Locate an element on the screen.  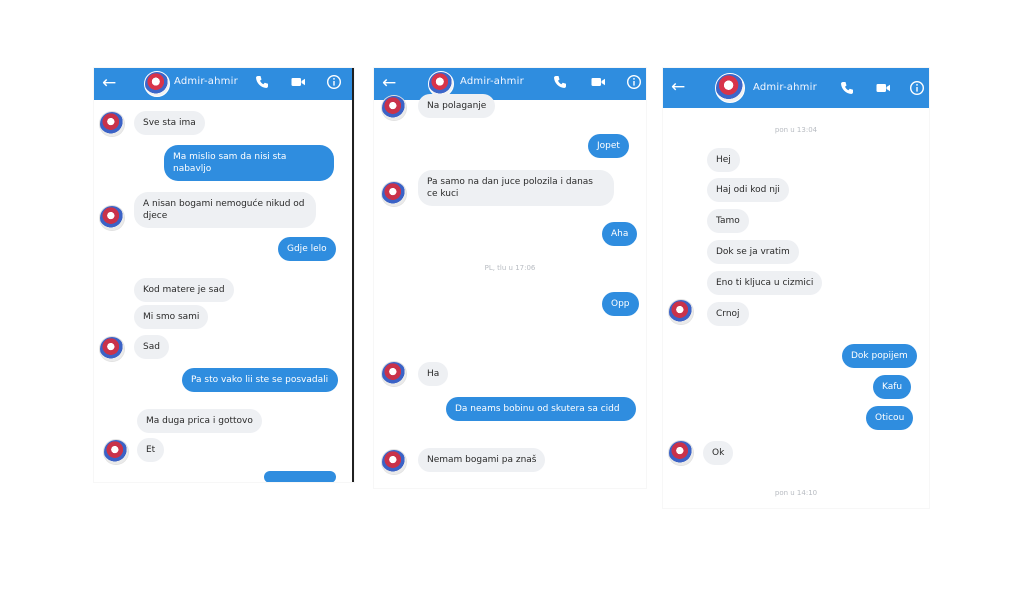
message-bubble-outgoing: Kafu is located at coordinates (892, 387).